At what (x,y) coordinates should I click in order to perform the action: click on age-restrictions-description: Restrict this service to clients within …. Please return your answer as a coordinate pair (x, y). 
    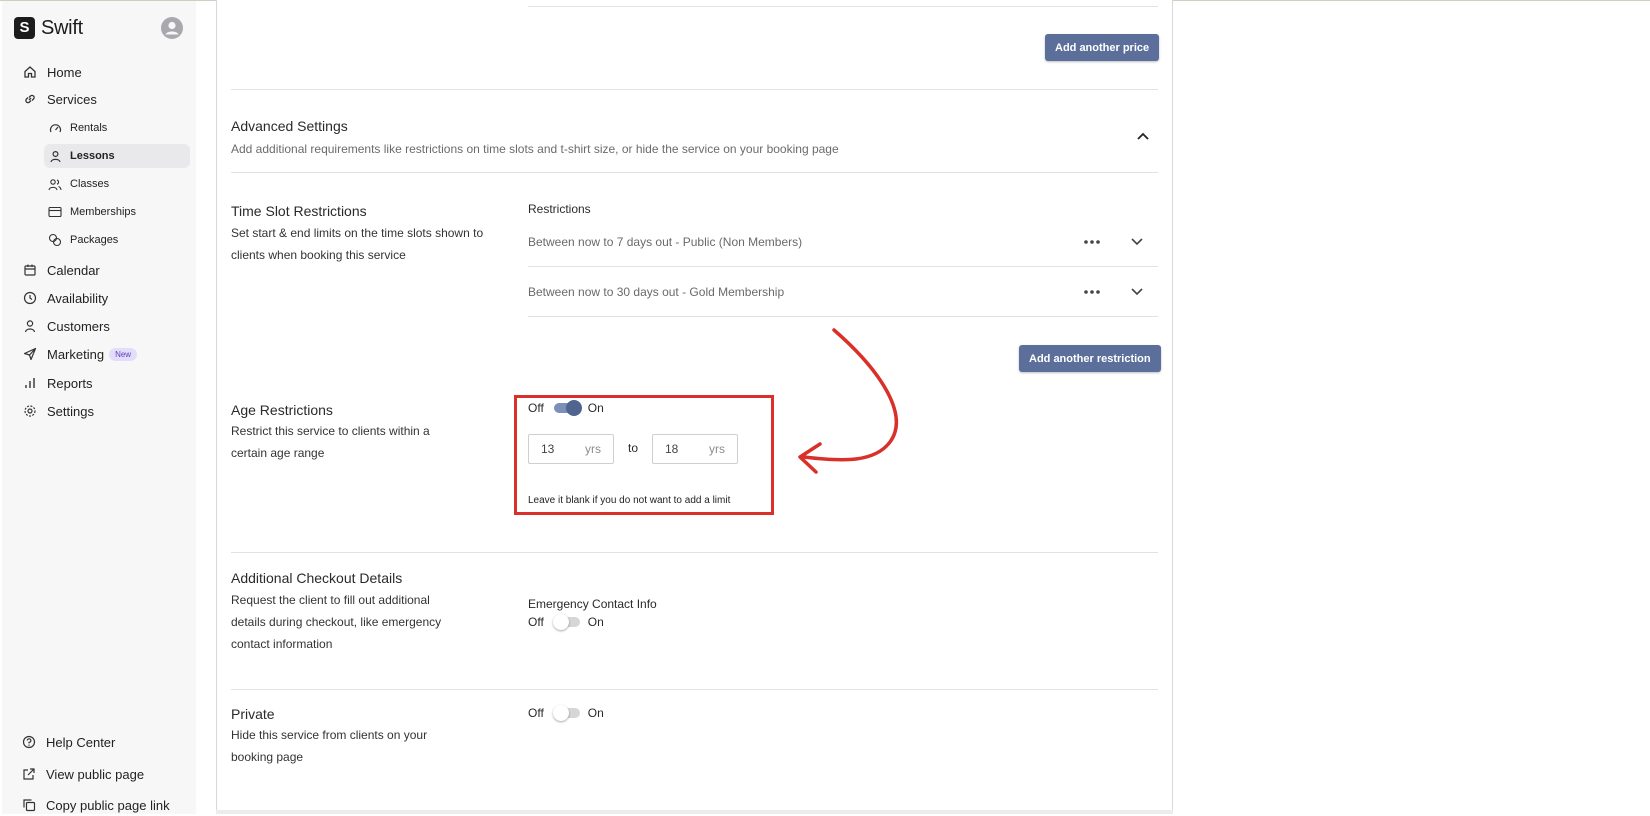
    Looking at the image, I should click on (330, 442).